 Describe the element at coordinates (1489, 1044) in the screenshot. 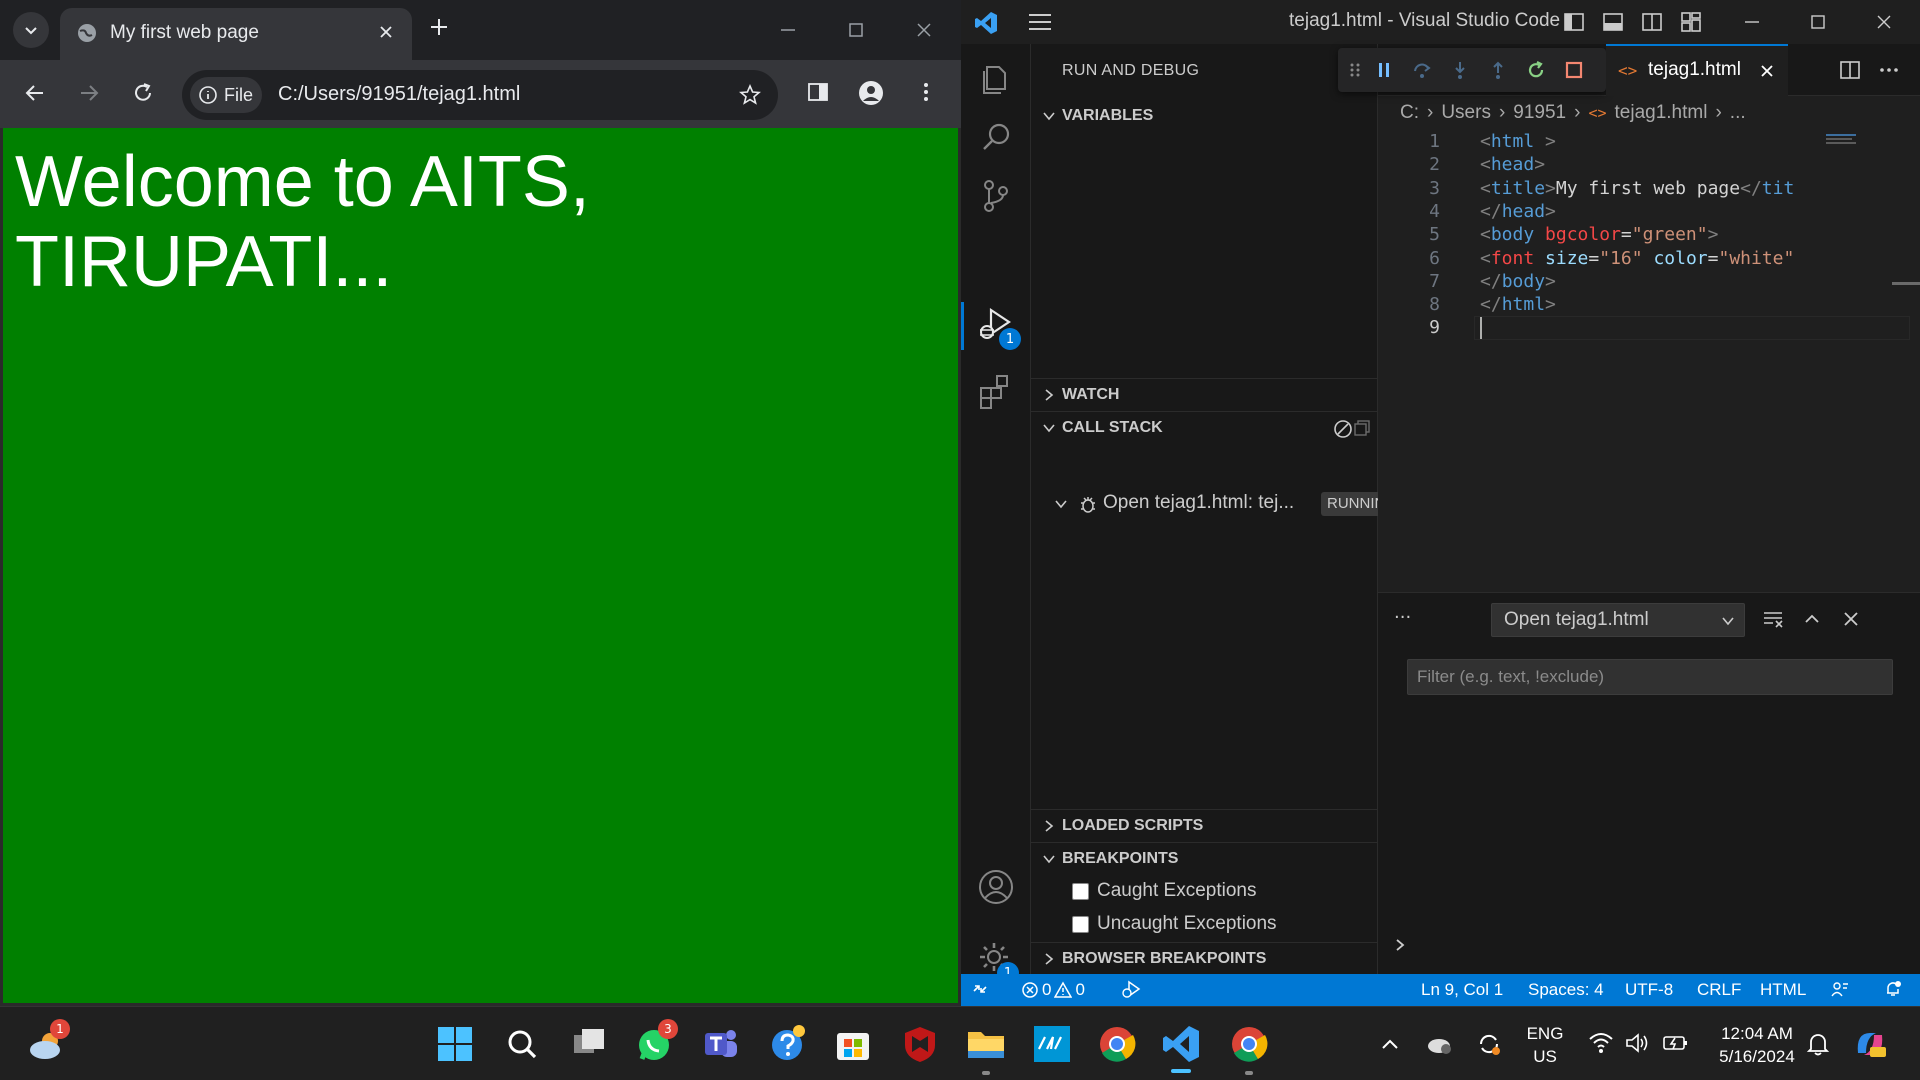

I see `sync-icon` at that location.